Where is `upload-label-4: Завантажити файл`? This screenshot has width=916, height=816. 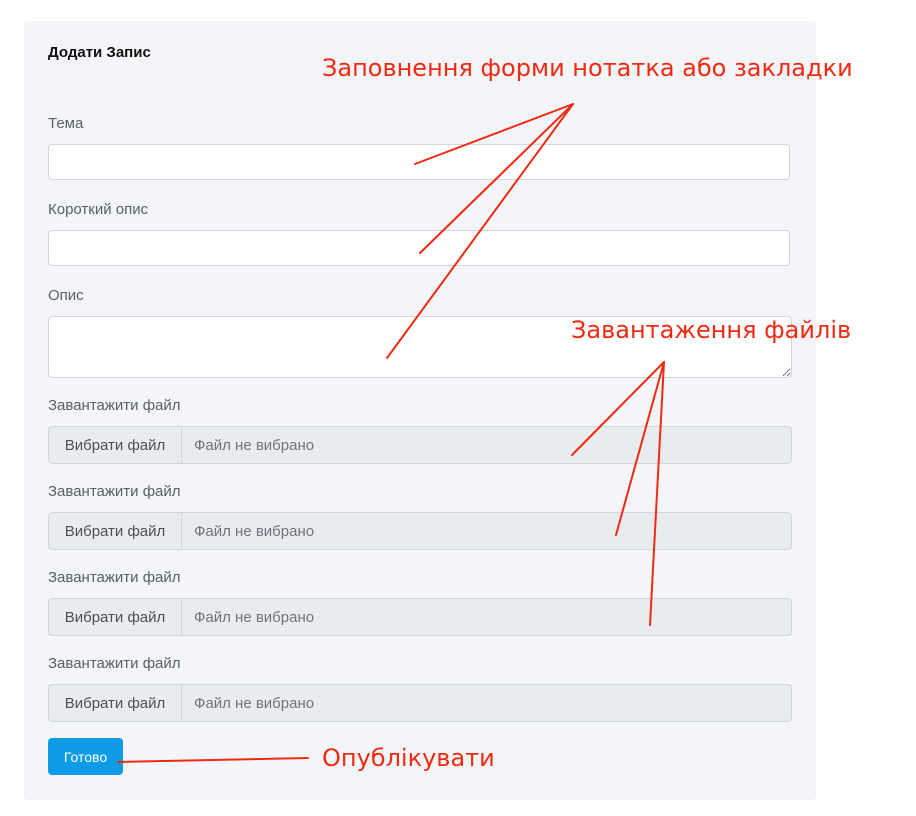
upload-label-4: Завантажити файл is located at coordinates (114, 663).